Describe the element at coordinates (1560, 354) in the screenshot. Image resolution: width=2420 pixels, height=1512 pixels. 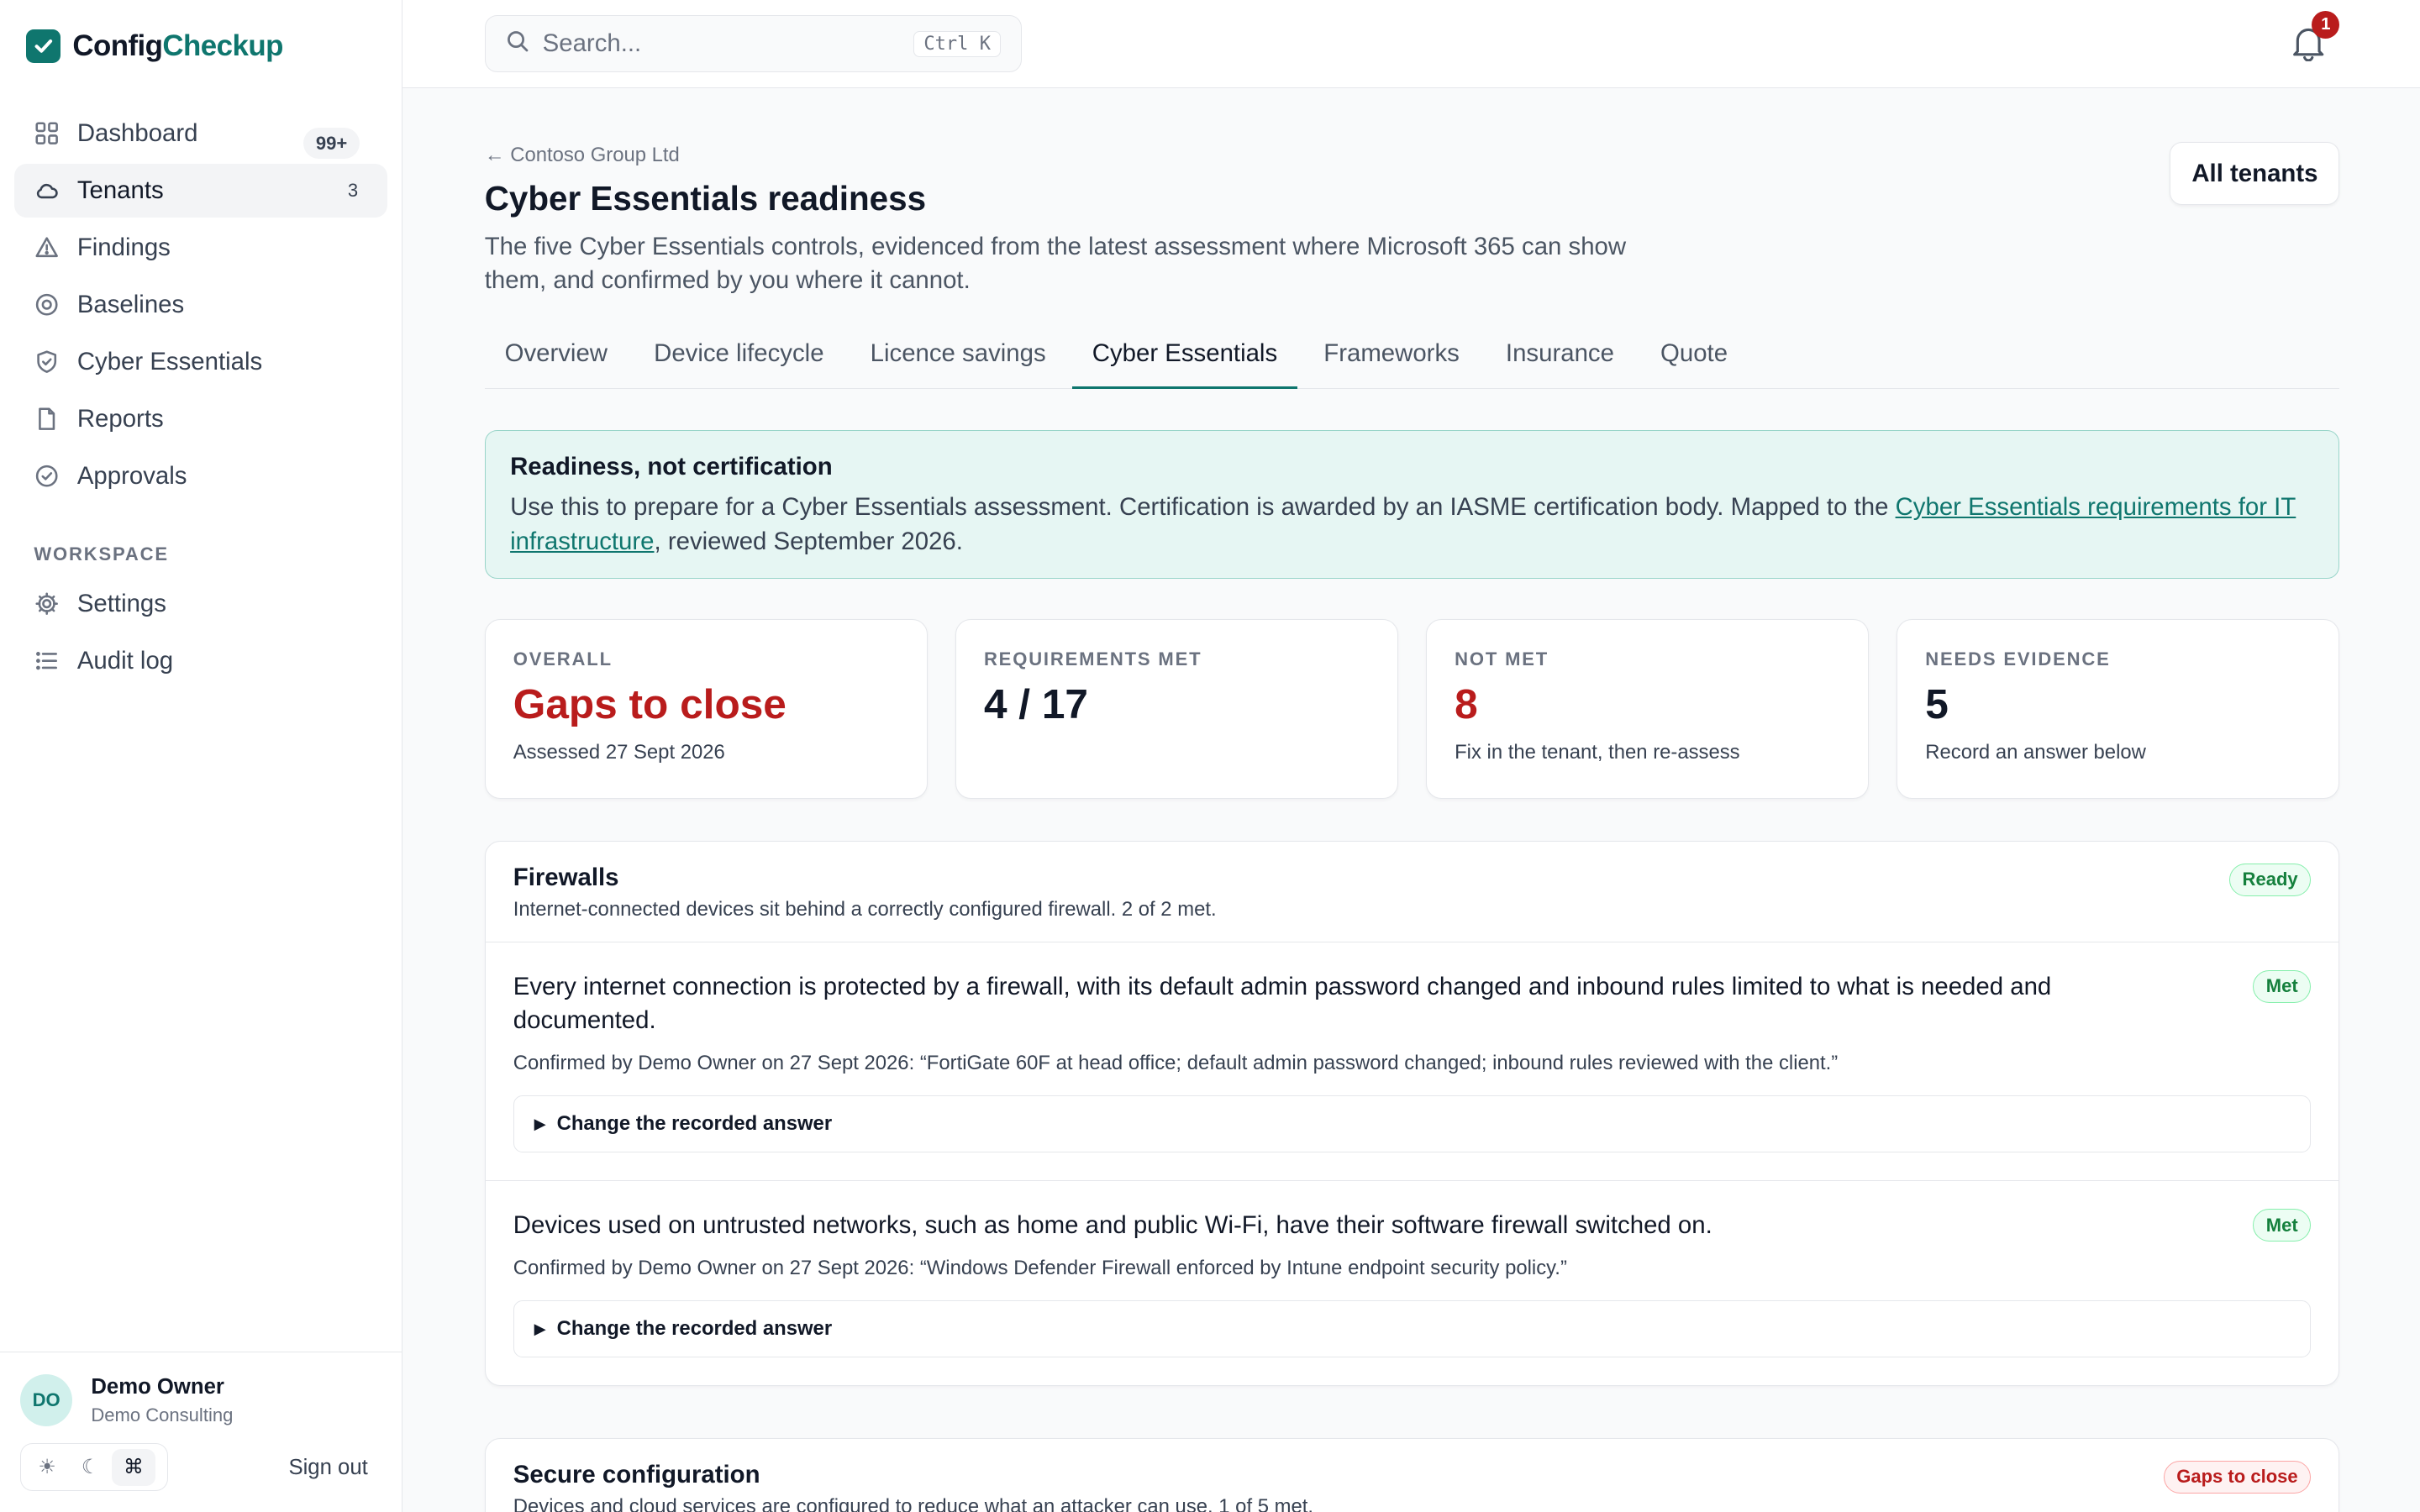
I see `tab-insurance: Insurance` at that location.